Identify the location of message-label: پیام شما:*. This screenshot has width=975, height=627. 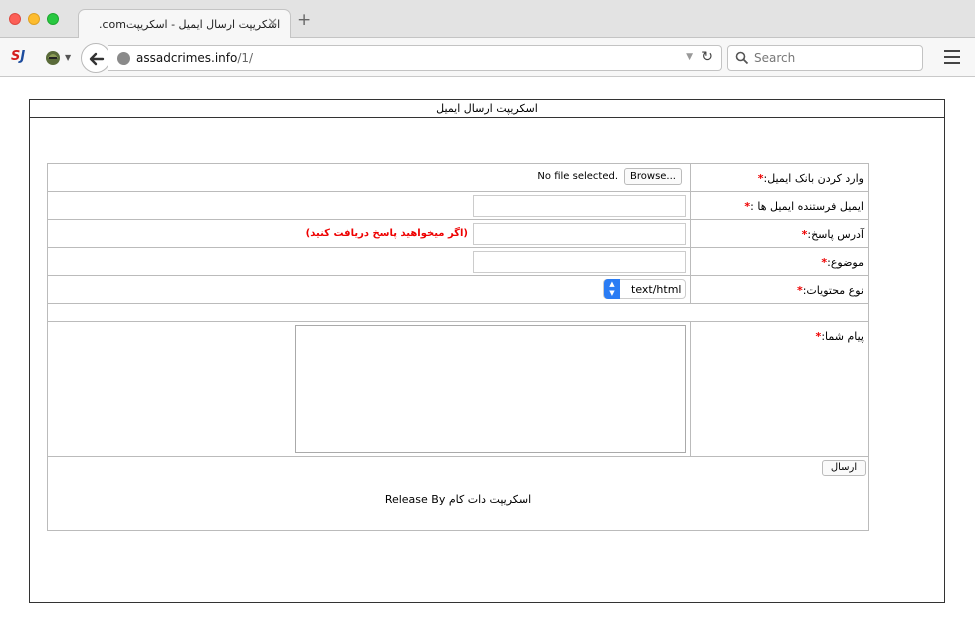
(779, 389).